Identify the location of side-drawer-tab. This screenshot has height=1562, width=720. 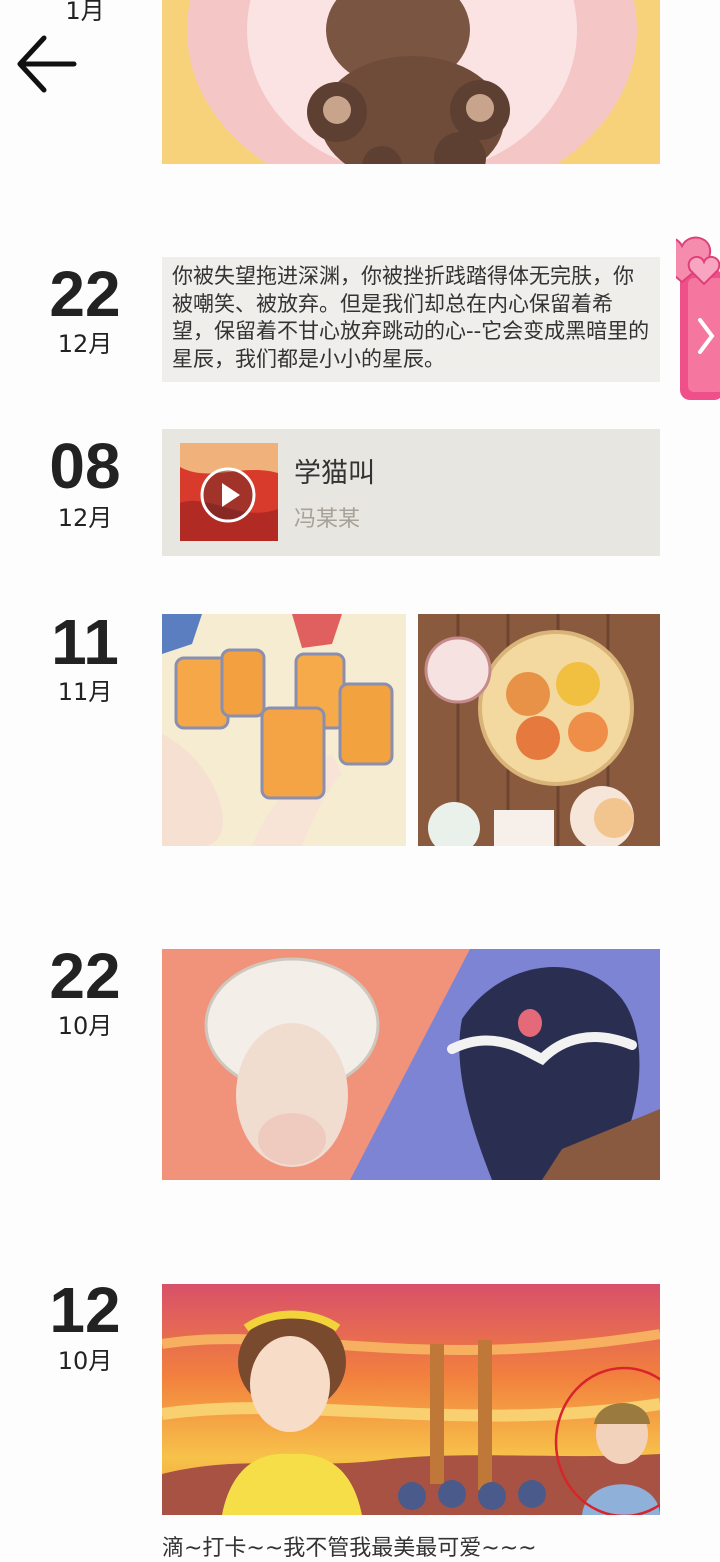
(686, 316).